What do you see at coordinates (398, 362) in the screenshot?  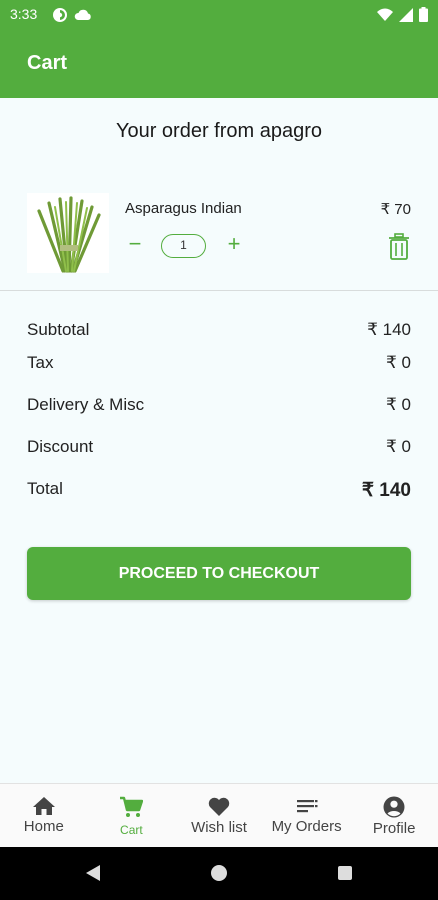 I see `tax-value: ₹ 0` at bounding box center [398, 362].